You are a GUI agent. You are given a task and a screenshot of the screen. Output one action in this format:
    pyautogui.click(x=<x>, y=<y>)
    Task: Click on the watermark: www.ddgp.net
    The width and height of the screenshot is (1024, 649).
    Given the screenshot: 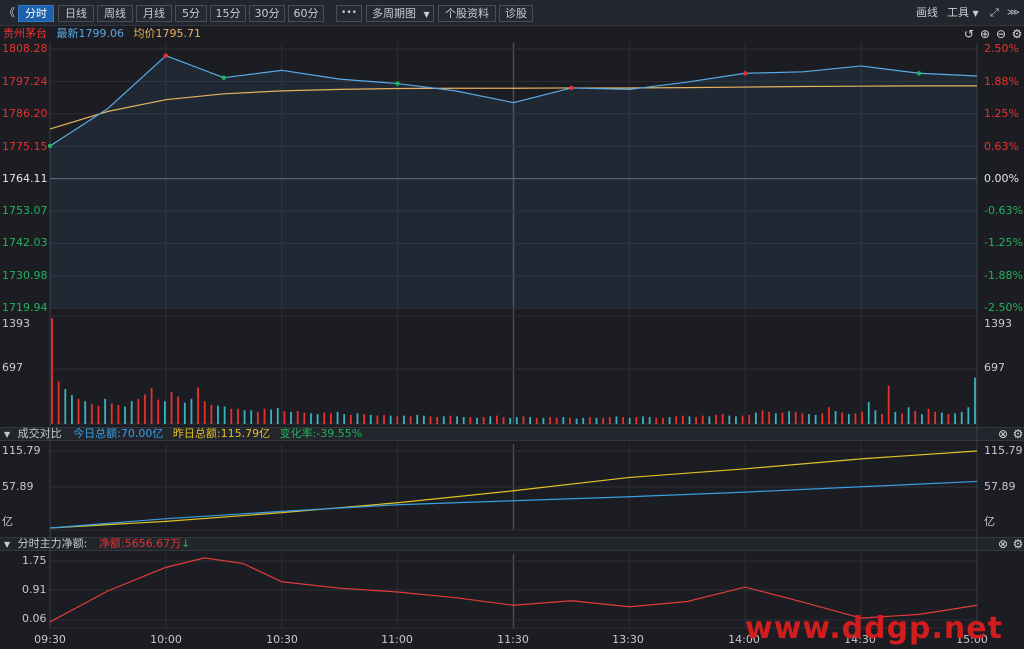 What is the action you would take?
    pyautogui.click(x=874, y=628)
    